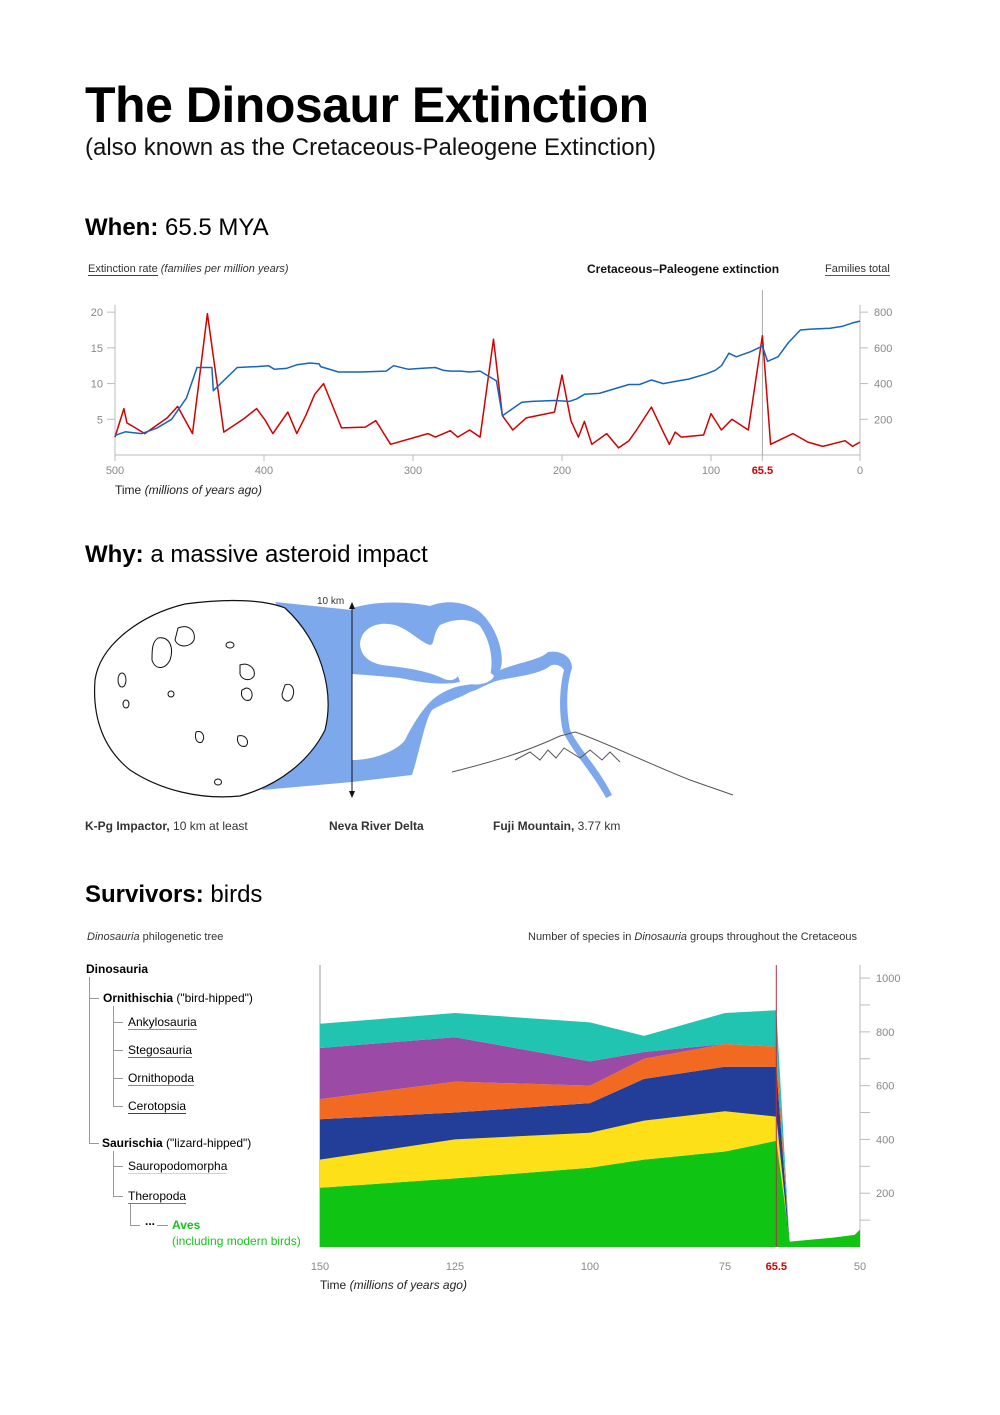 The height and width of the screenshot is (1415, 1000). What do you see at coordinates (118, 1078) in the screenshot?
I see `tree-branch-ornithopoda` at bounding box center [118, 1078].